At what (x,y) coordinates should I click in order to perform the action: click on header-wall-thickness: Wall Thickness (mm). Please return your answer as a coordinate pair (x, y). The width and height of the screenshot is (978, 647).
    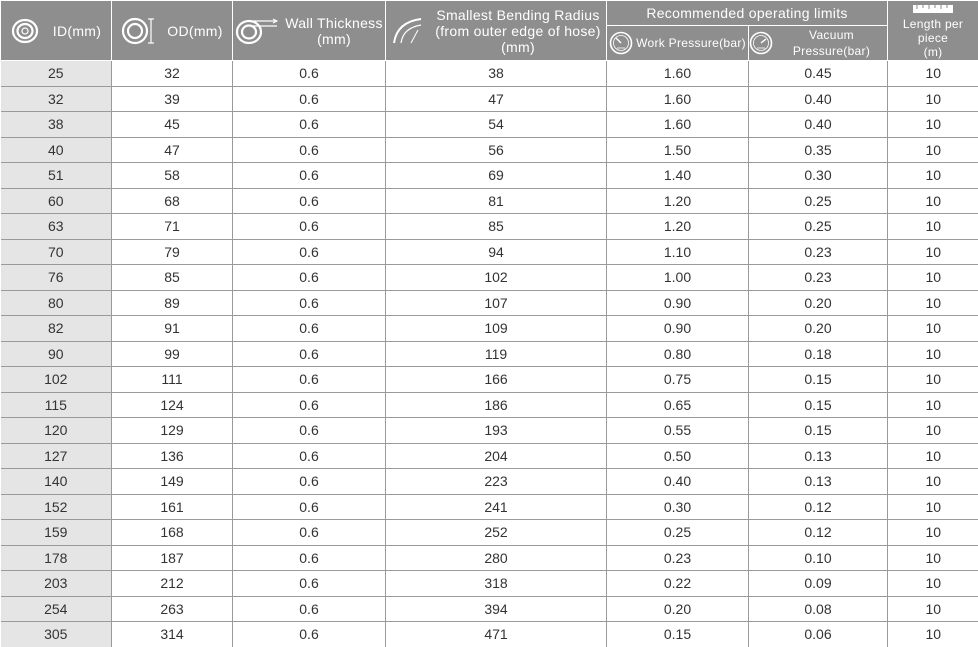
    Looking at the image, I should click on (309, 30).